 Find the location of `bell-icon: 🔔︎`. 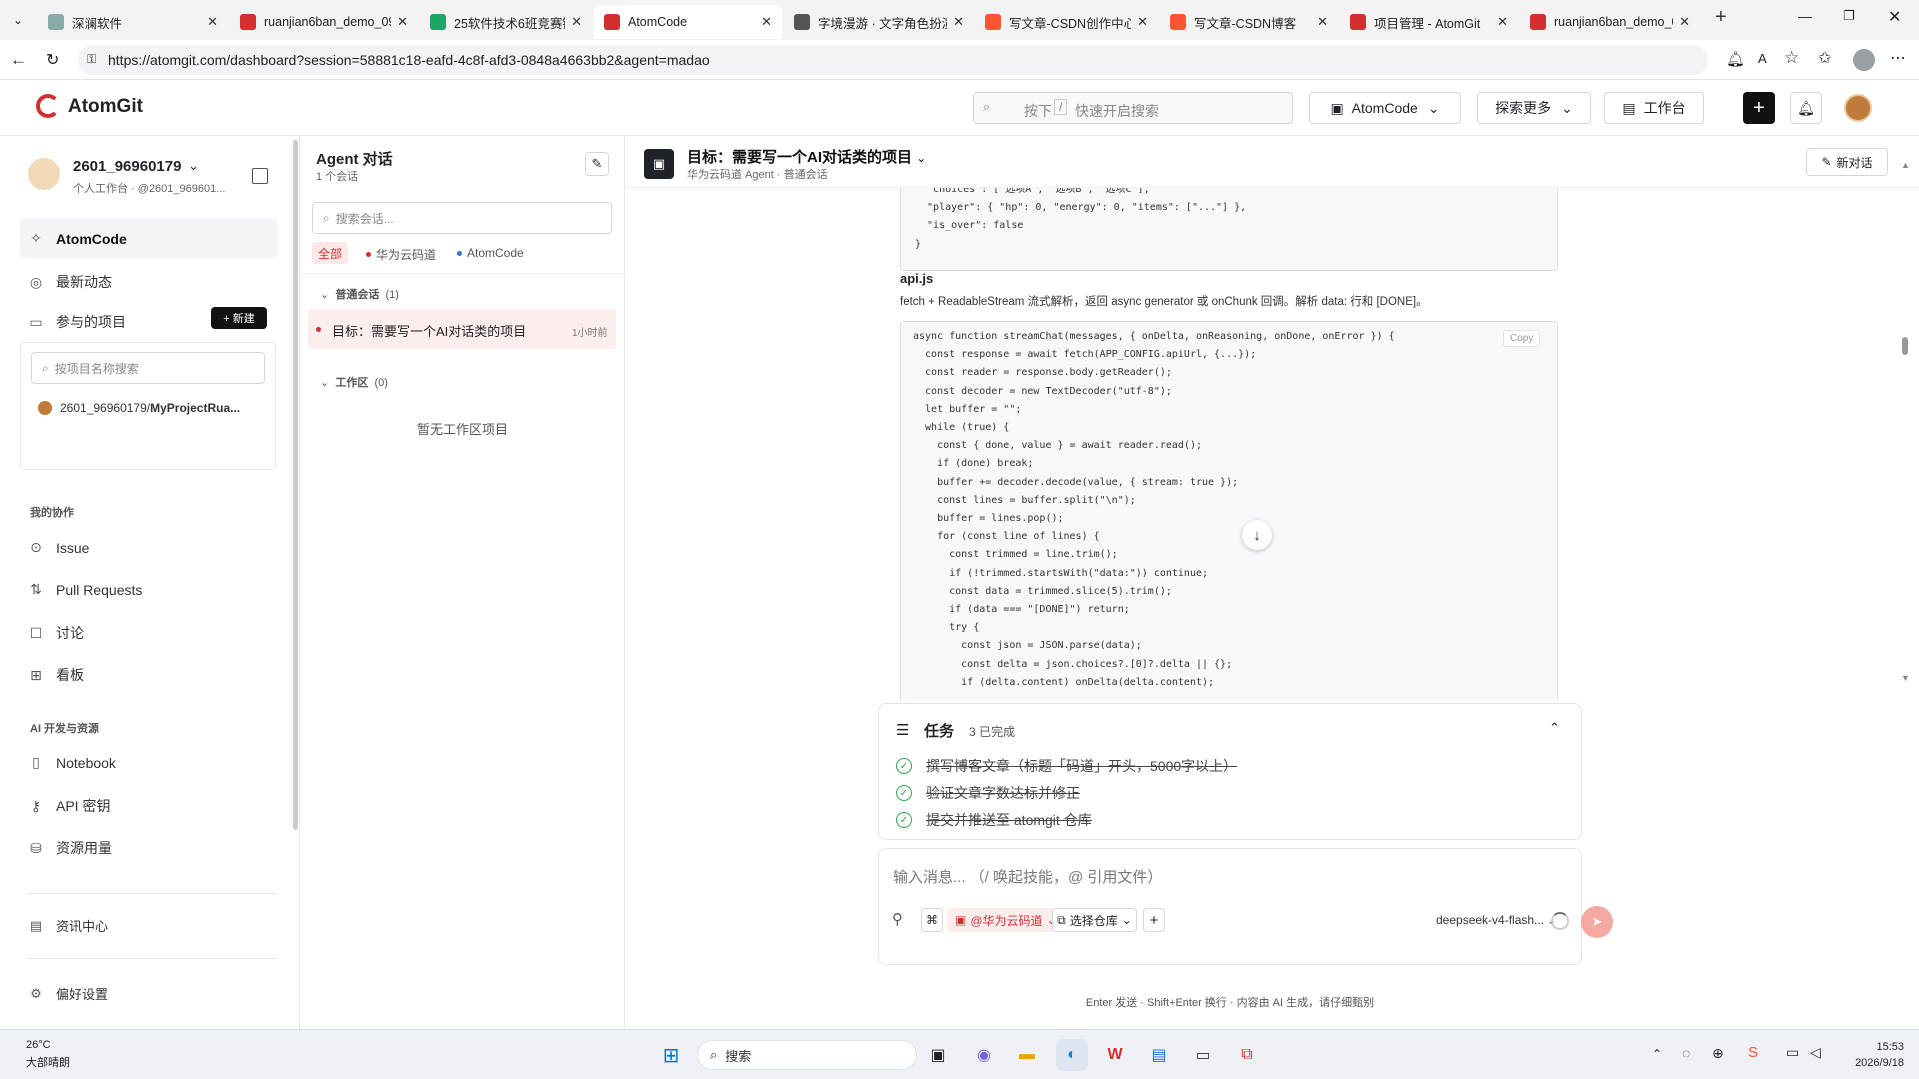

bell-icon: 🔔︎ is located at coordinates (1806, 108).